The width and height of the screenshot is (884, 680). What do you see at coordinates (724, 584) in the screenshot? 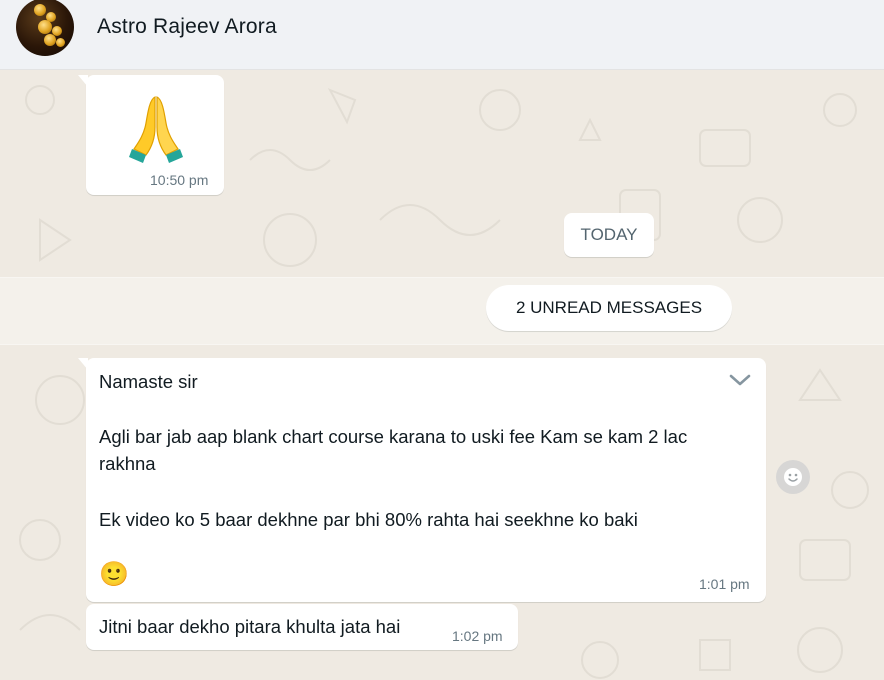
I see `message-time: 1:01 pm` at bounding box center [724, 584].